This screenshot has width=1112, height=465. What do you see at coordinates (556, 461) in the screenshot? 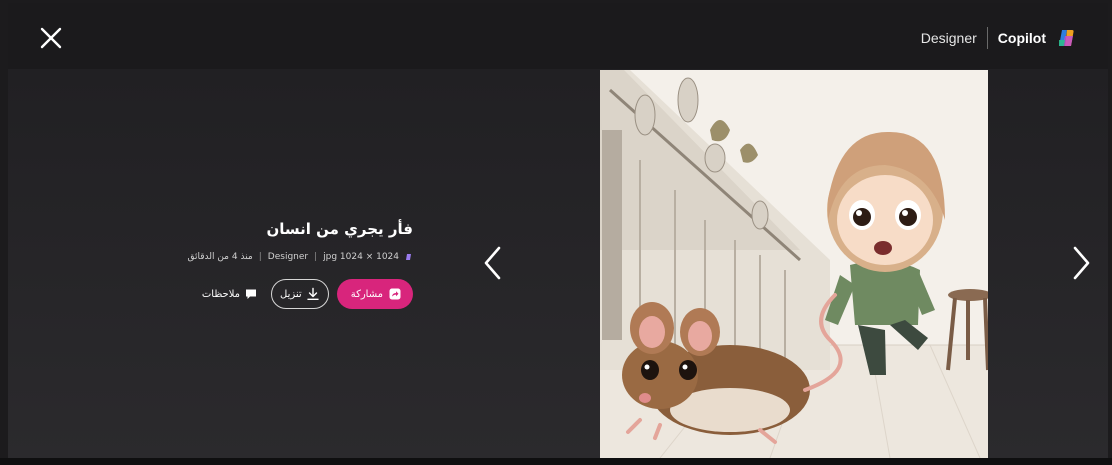
I see `bottom-strip` at bounding box center [556, 461].